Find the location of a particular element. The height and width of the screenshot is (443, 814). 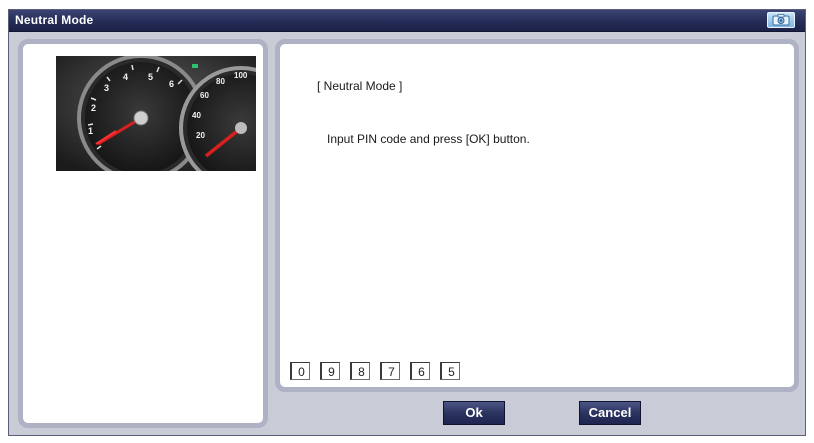

instrument-cluster-gauge-icon: 1 2 3 4 5 6 20 40 60 80 100 is located at coordinates (156, 113).